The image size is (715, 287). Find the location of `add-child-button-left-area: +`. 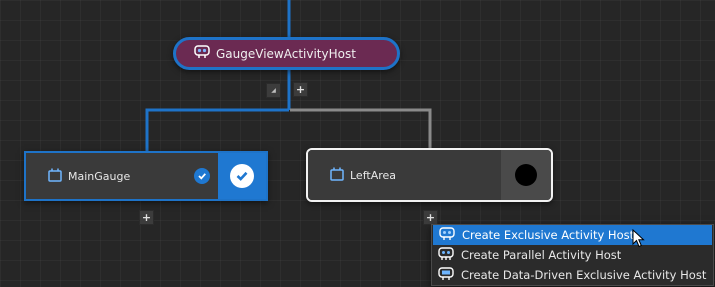

add-child-button-left-area: + is located at coordinates (430, 217).